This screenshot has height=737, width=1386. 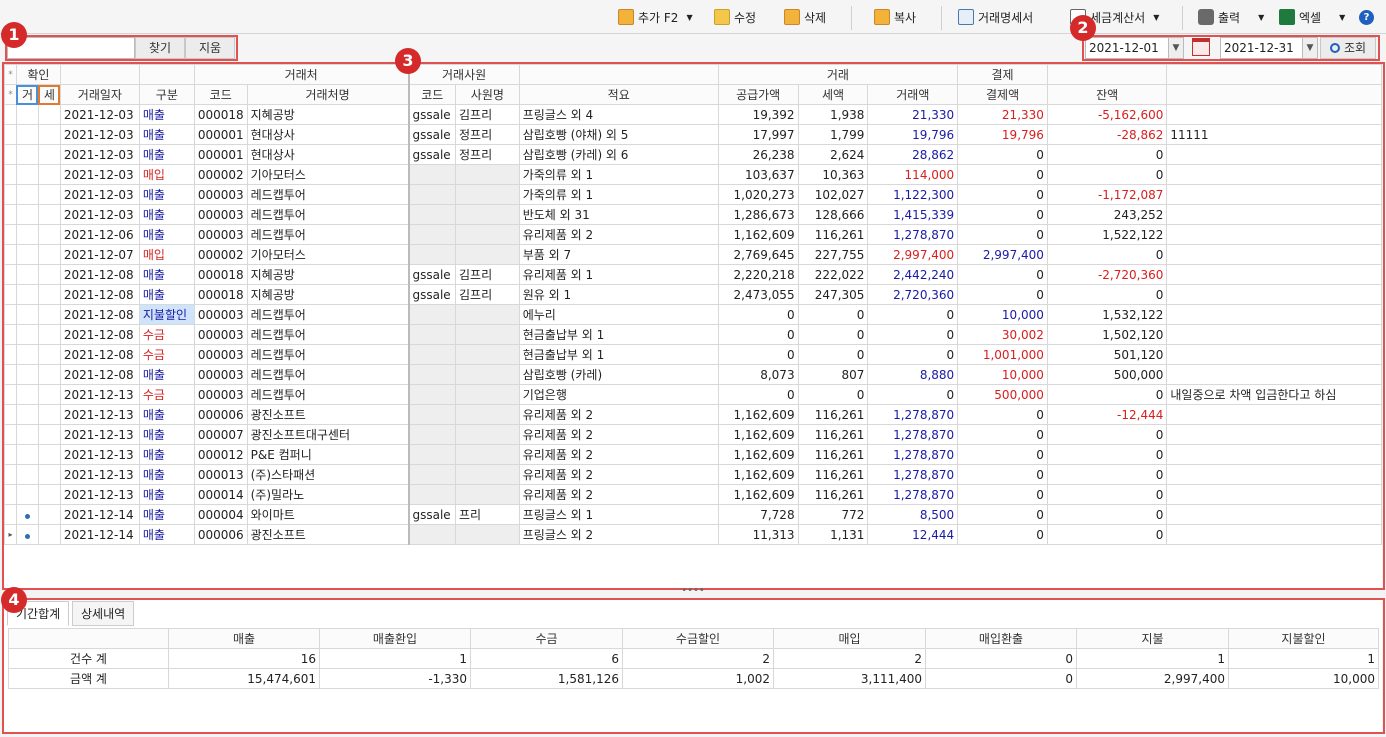 I want to click on statement-icon, so click(x=966, y=17).